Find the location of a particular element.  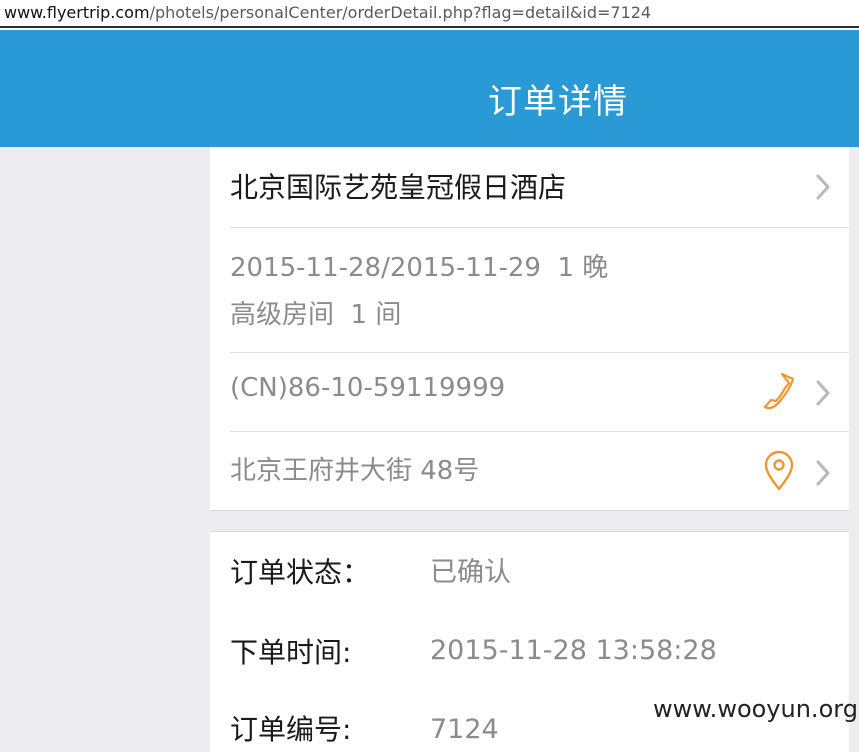

order-number-label: 订单编号: is located at coordinates (291, 729).